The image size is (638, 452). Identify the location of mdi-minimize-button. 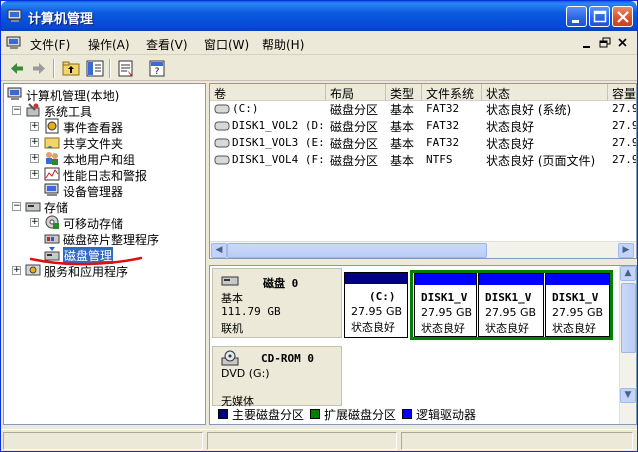
(587, 43).